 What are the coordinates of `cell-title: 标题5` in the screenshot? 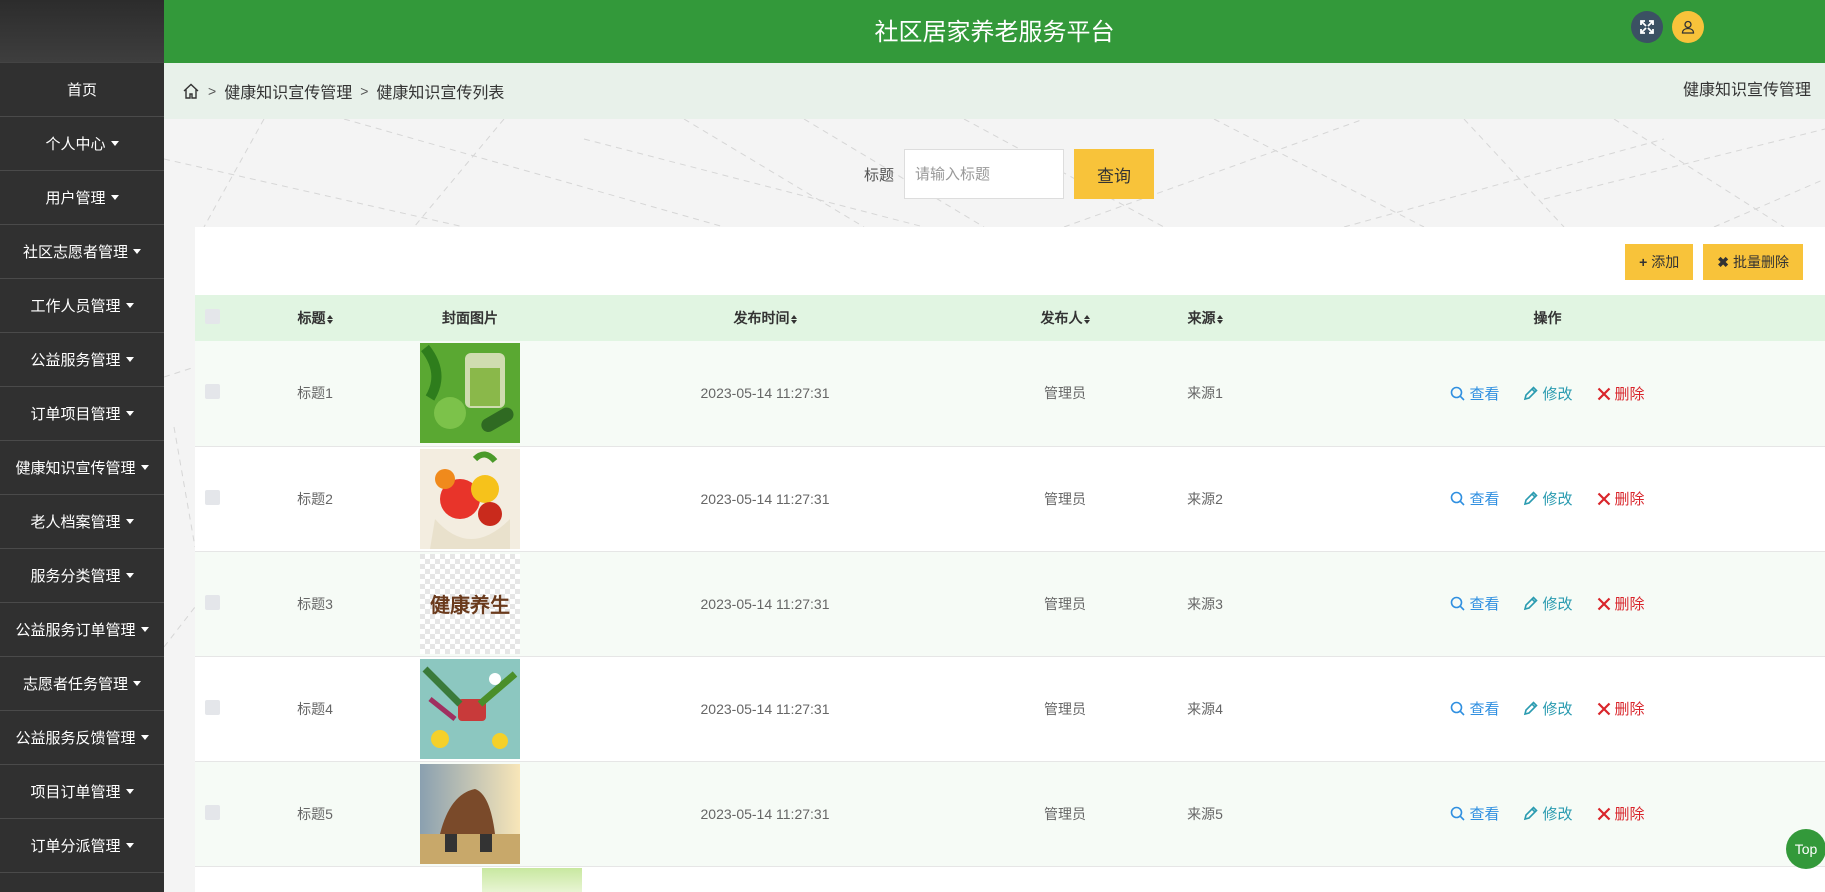 It's located at (315, 813).